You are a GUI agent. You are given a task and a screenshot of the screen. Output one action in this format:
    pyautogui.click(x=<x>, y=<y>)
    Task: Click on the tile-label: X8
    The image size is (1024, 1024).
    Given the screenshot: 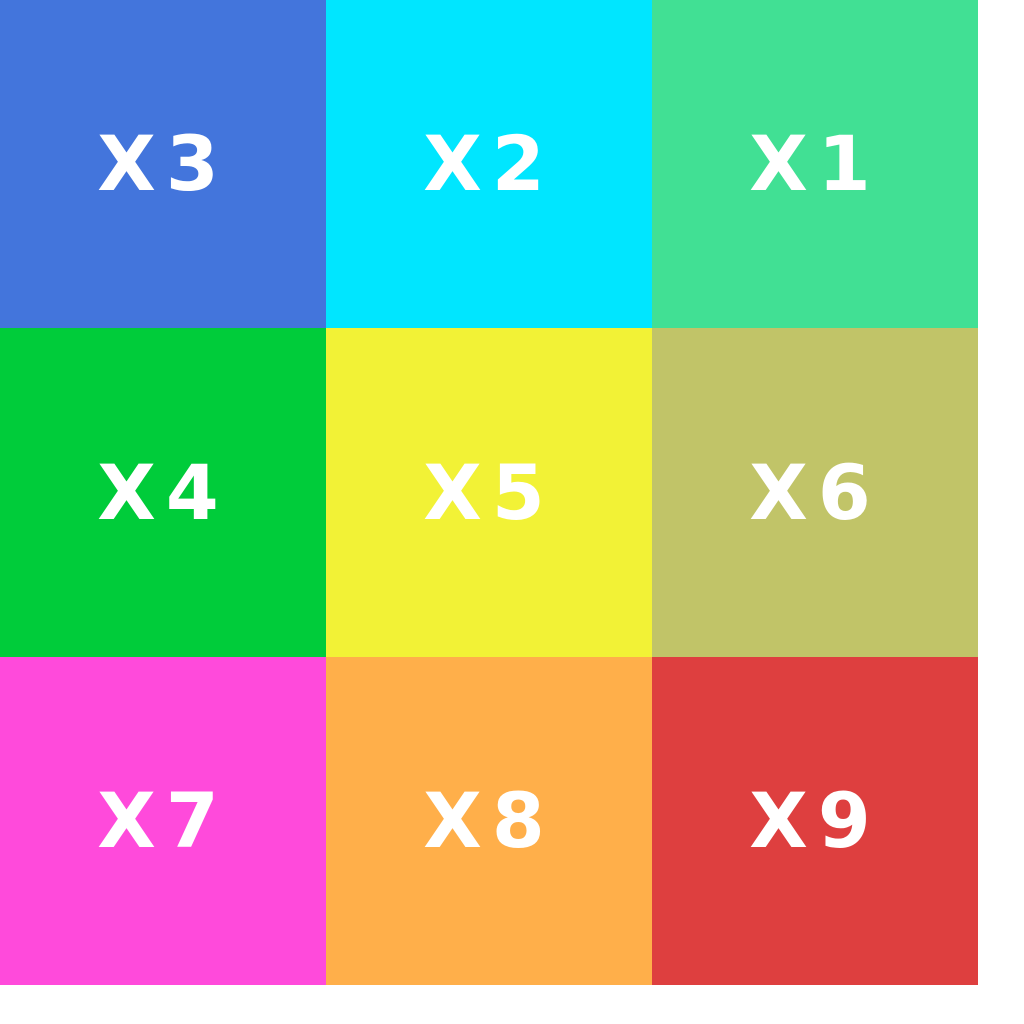 What is the action you would take?
    pyautogui.click(x=489, y=820)
    